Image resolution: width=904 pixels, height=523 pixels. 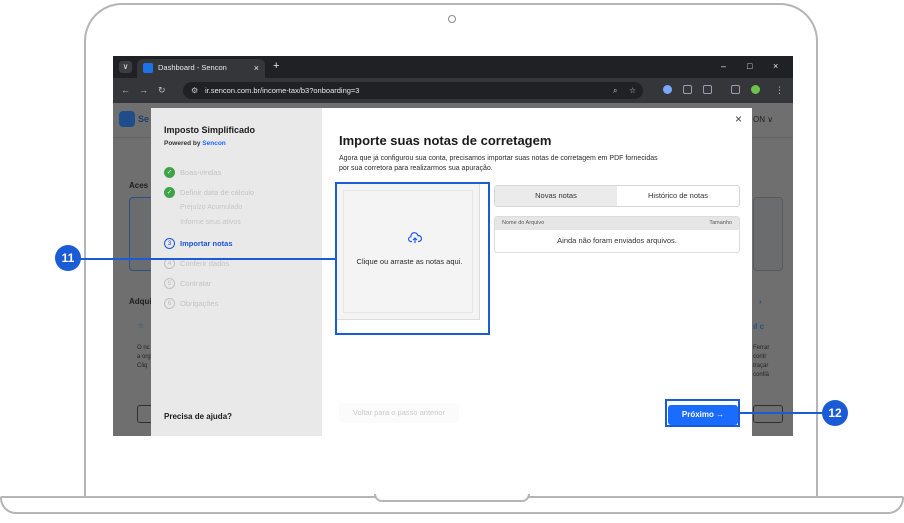 What do you see at coordinates (182, 143) in the screenshot?
I see `powered-by-label: Powered by` at bounding box center [182, 143].